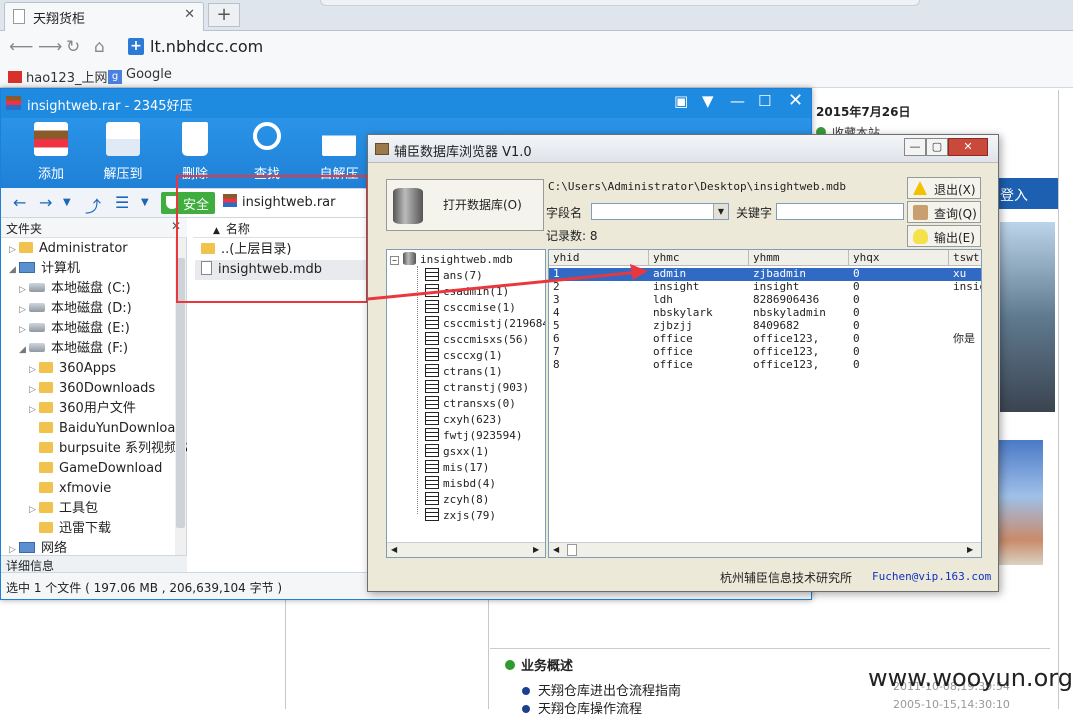 The width and height of the screenshot is (1073, 717). Describe the element at coordinates (32, 370) in the screenshot. I see `chevron-right-icon: ▷` at that location.